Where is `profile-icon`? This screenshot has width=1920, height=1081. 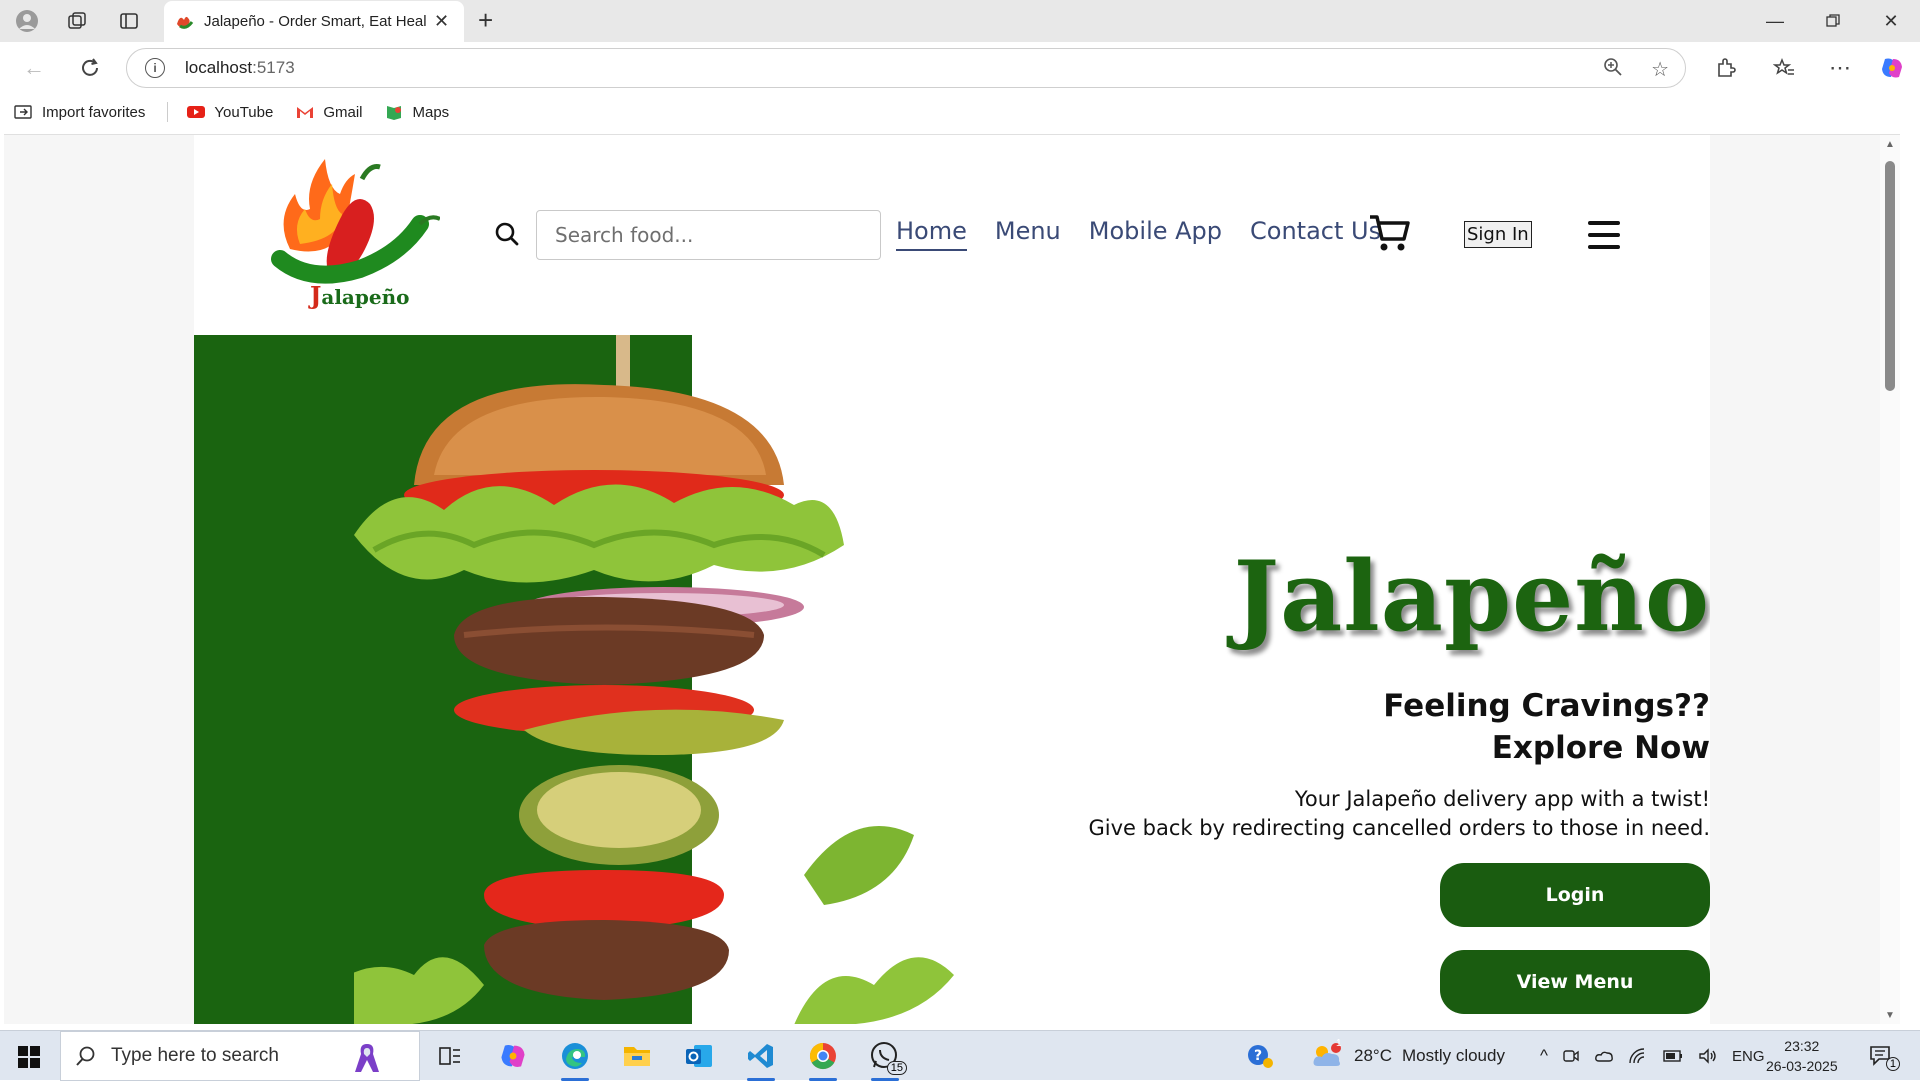 profile-icon is located at coordinates (27, 21).